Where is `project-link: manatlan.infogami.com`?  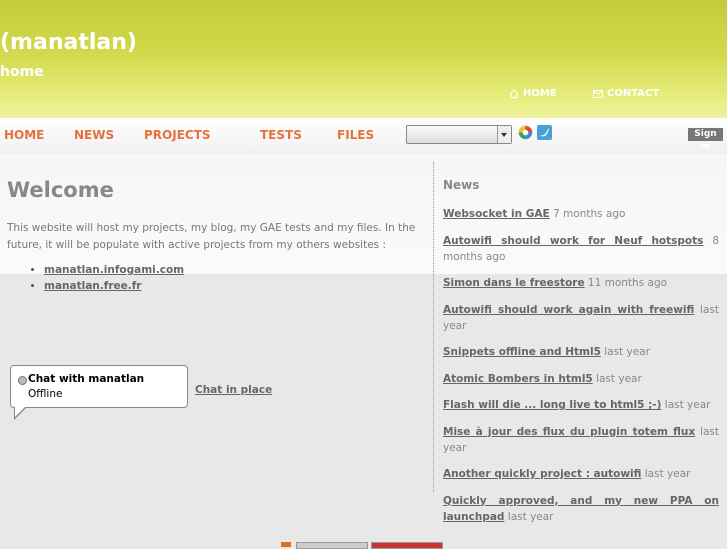
project-link: manatlan.infogami.com is located at coordinates (114, 270).